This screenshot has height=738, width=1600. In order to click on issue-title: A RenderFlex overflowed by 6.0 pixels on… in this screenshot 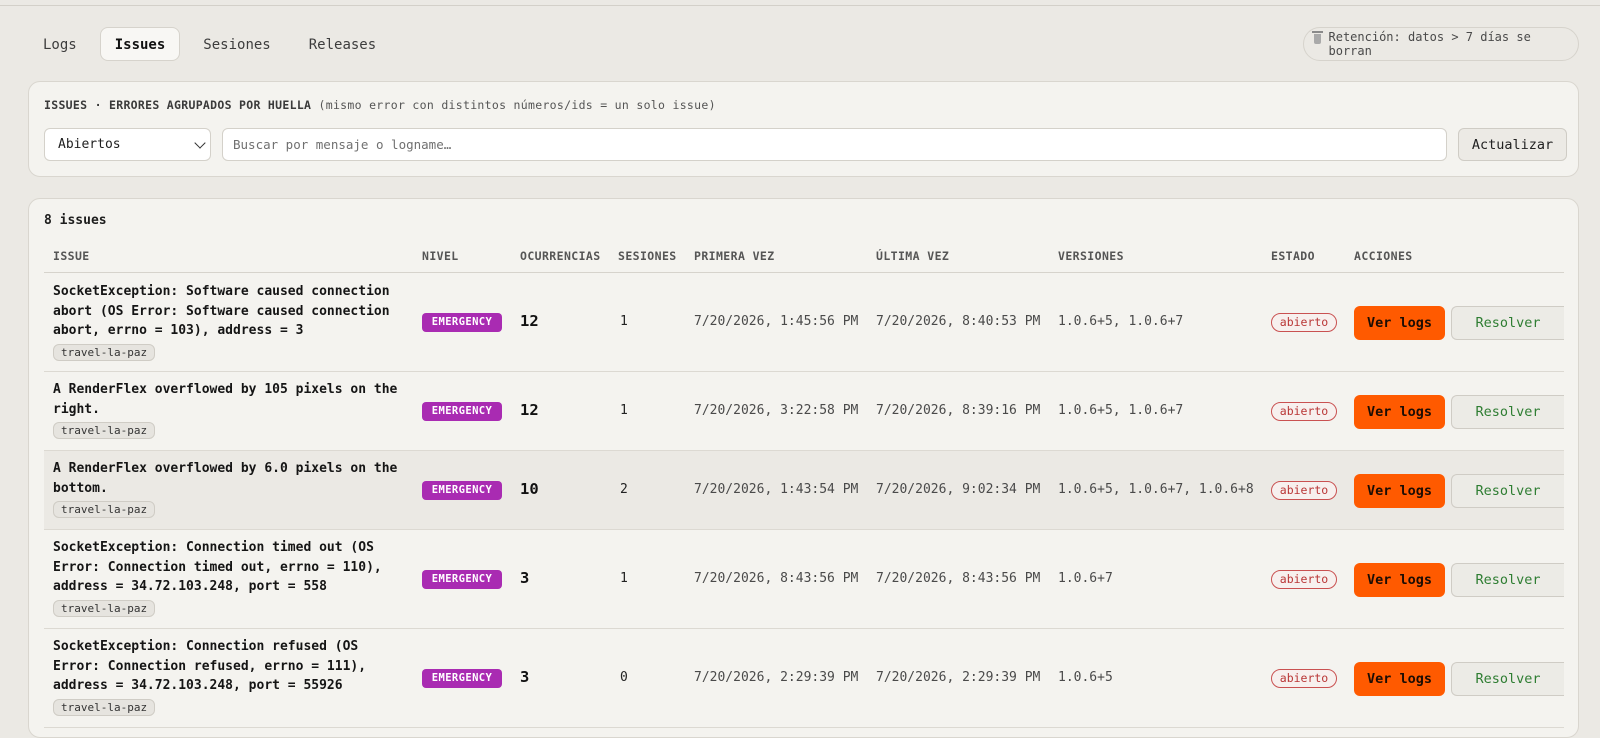, I will do `click(228, 489)`.